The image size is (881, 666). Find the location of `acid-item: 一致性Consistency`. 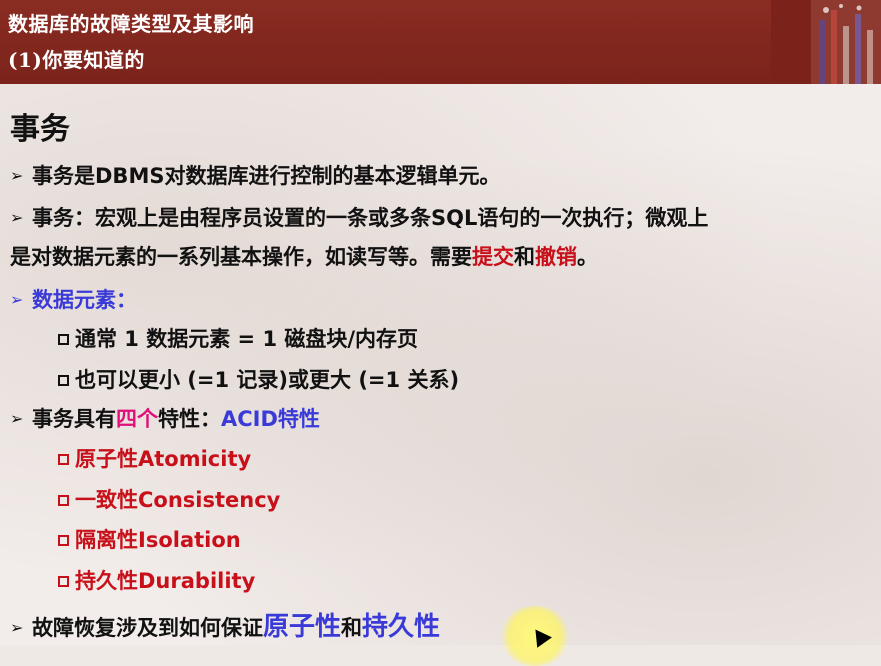

acid-item: 一致性Consistency is located at coordinates (169, 499).